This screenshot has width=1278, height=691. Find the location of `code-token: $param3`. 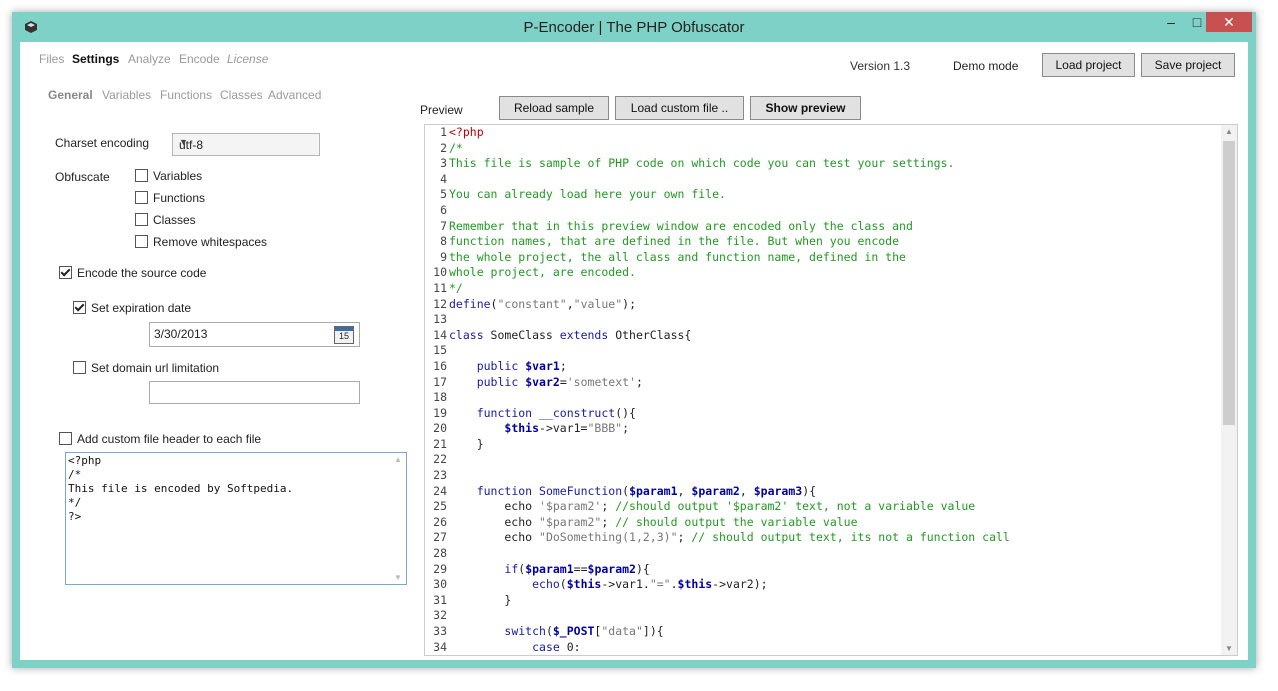

code-token: $param3 is located at coordinates (778, 490).